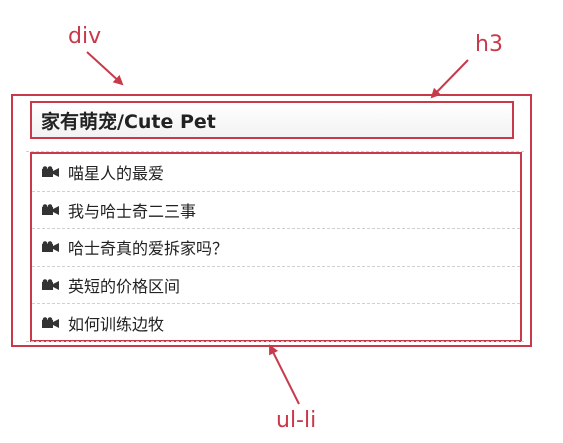  What do you see at coordinates (148, 249) in the screenshot?
I see `list-item-label: 哈士奇真的爱拆家吗？` at bounding box center [148, 249].